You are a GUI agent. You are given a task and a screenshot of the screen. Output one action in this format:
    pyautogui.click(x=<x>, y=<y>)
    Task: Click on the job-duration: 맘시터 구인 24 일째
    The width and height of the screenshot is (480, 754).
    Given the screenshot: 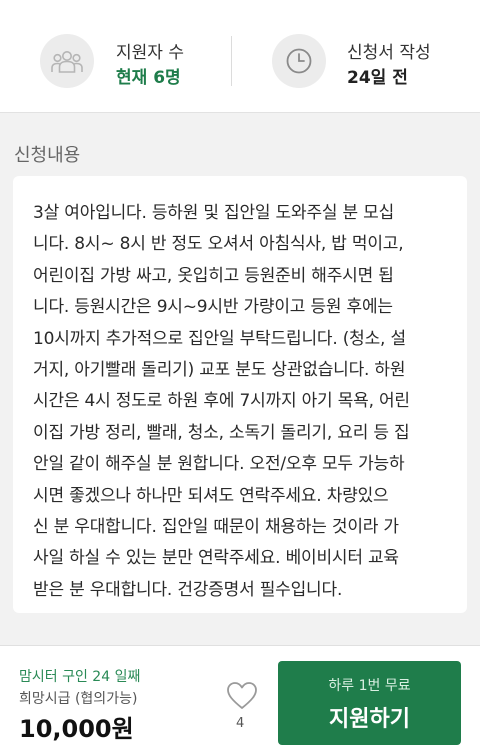 What is the action you would take?
    pyautogui.click(x=80, y=677)
    